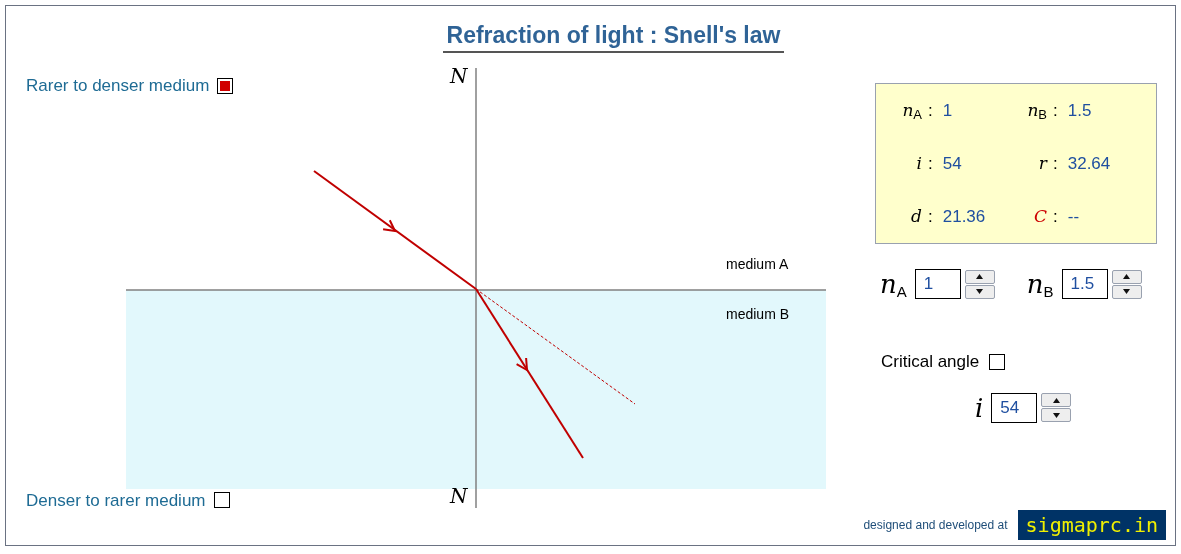 The width and height of the screenshot is (1181, 554). What do you see at coordinates (1091, 525) in the screenshot?
I see `site-logo: sigmaprc.in` at bounding box center [1091, 525].